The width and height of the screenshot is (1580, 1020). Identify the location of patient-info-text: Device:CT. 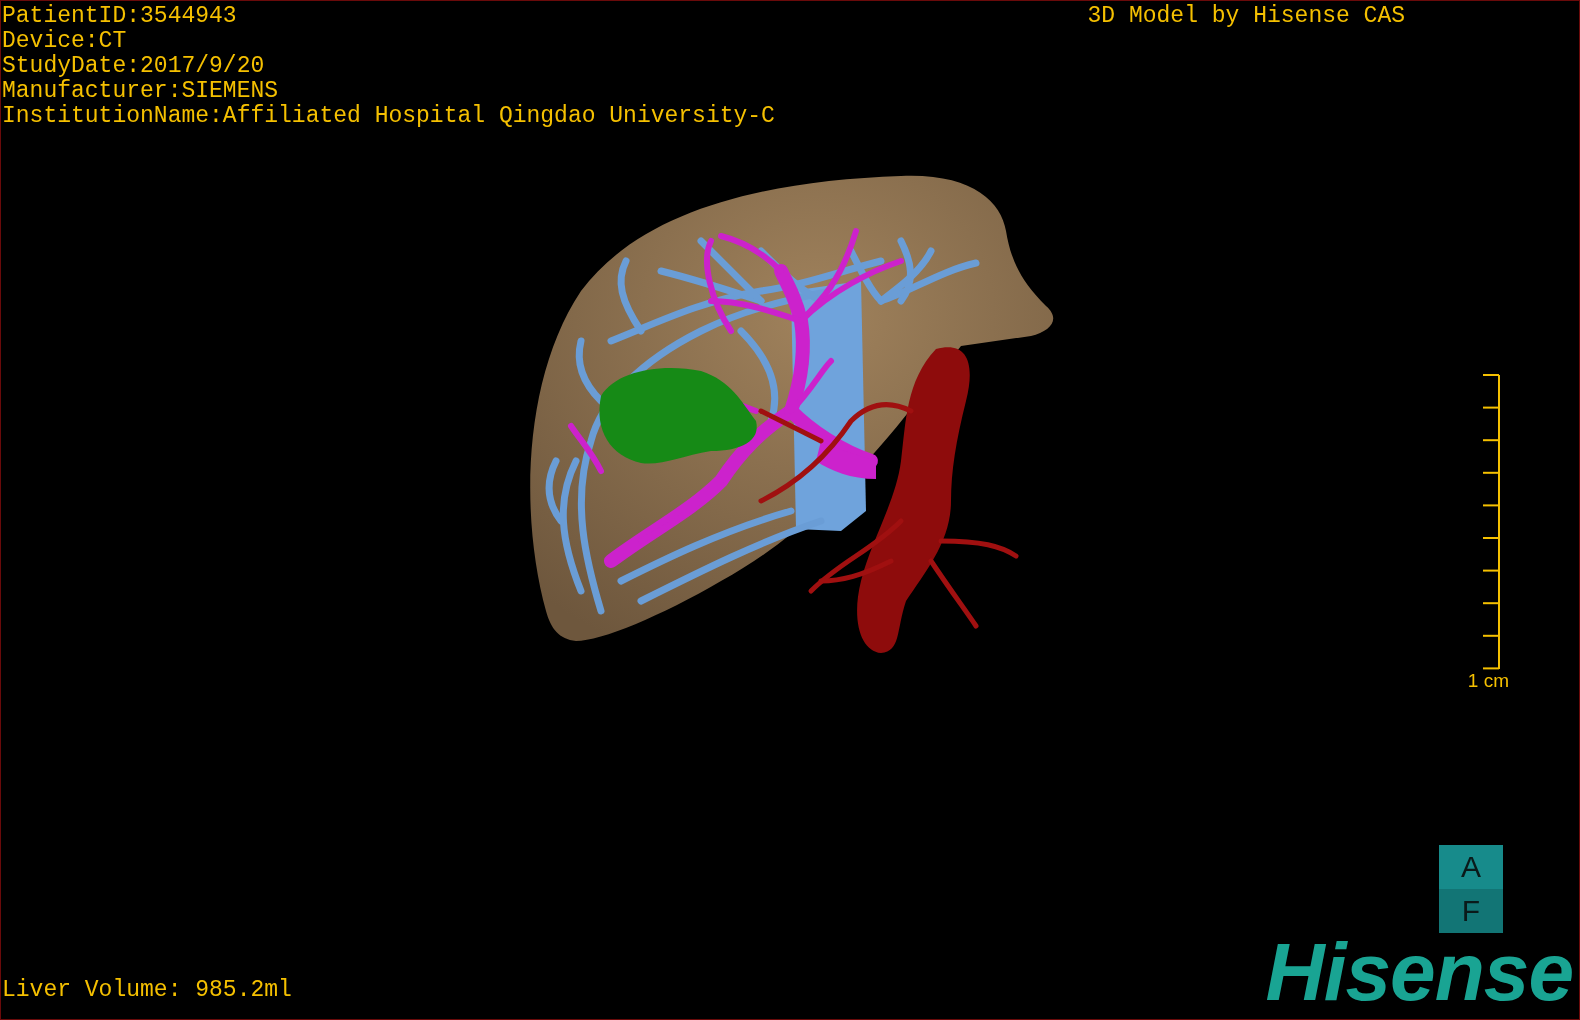
(65, 41).